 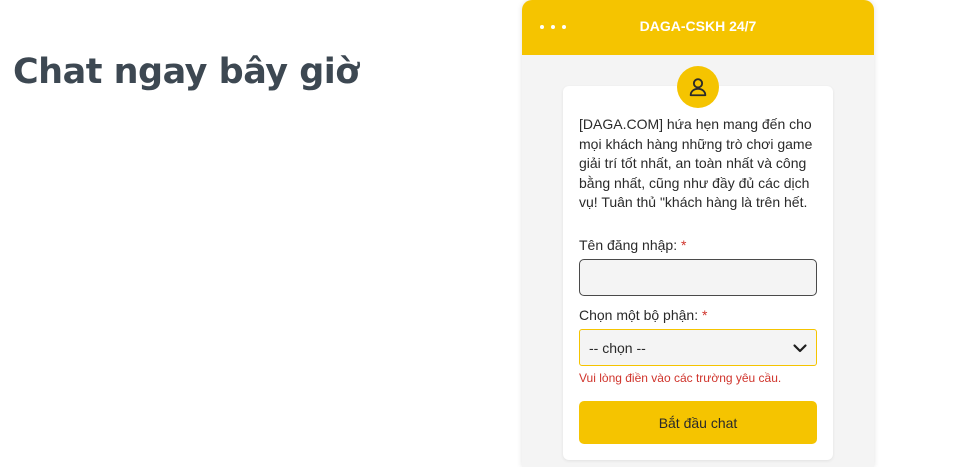 I want to click on department-label: Chọn một bộ phận: *, so click(x=643, y=315).